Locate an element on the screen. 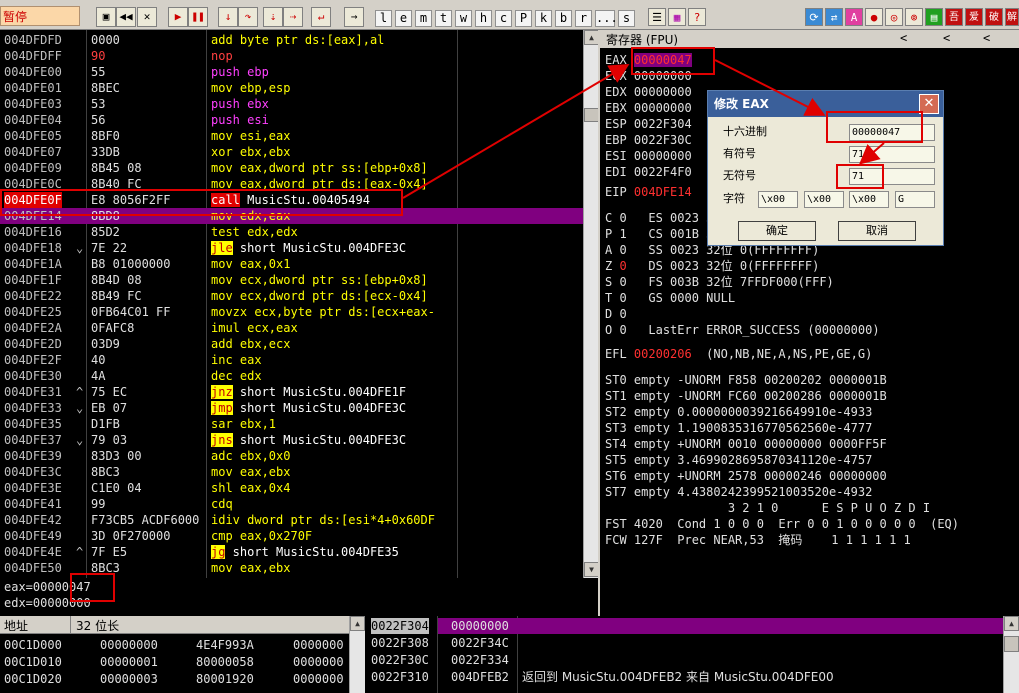 The width and height of the screenshot is (1019, 693). open-icon: ▣ is located at coordinates (106, 17).